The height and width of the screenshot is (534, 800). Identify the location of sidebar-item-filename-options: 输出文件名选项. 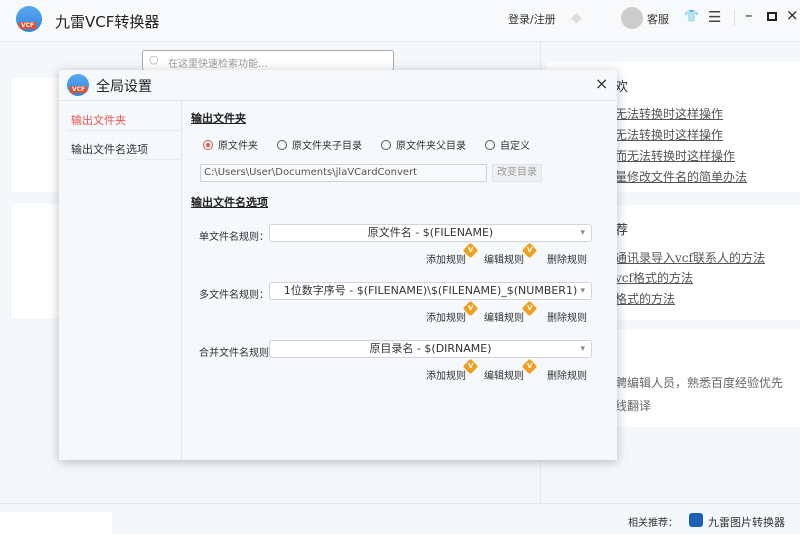
(124, 145).